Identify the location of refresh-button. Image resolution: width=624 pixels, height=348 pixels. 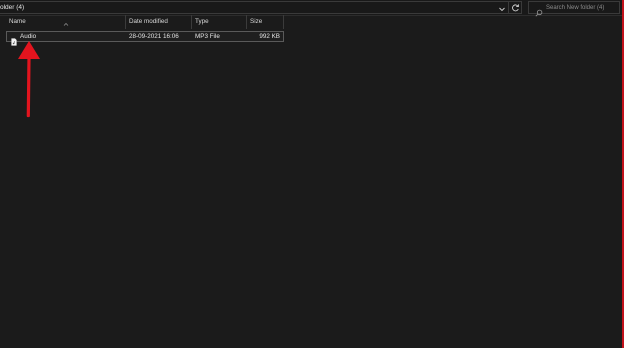
(515, 7).